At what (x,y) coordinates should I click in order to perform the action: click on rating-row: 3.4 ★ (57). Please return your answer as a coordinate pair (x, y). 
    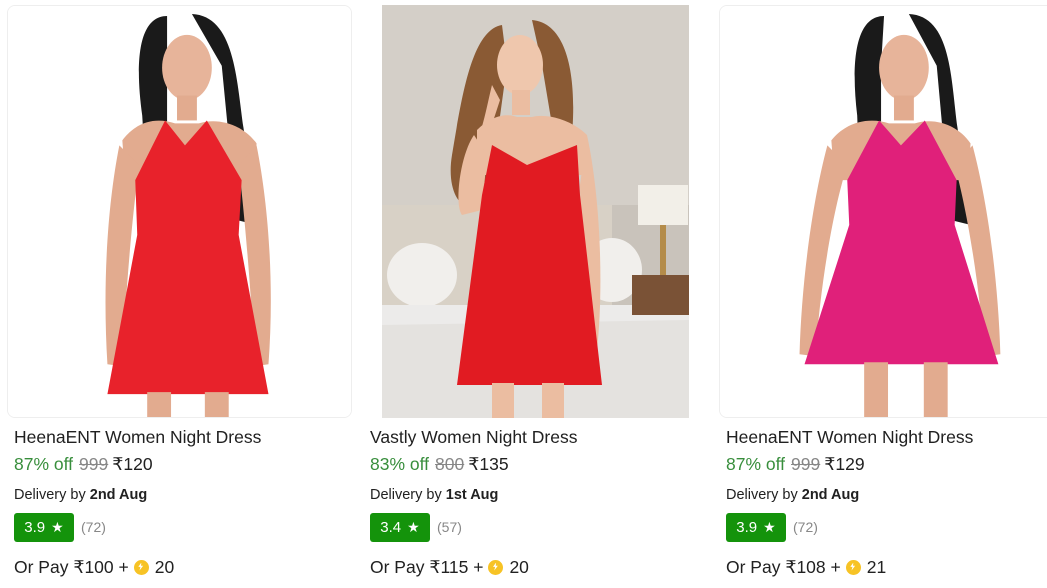
    Looking at the image, I should click on (416, 527).